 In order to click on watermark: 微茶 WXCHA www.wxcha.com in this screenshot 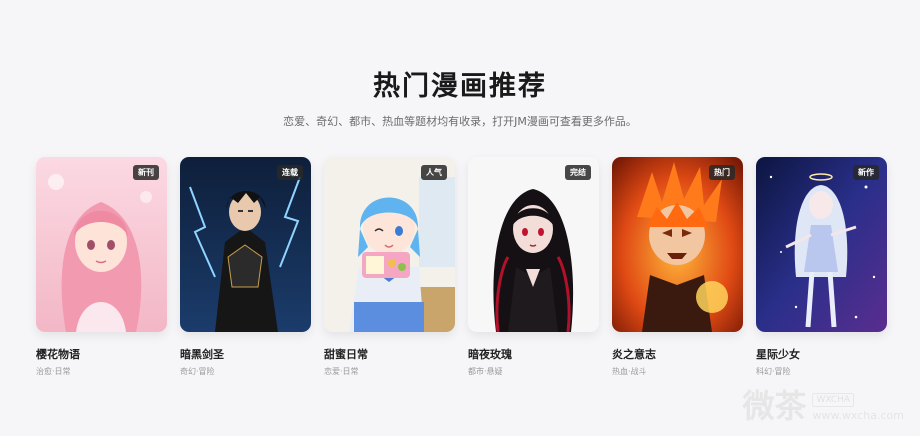, I will do `click(823, 406)`.